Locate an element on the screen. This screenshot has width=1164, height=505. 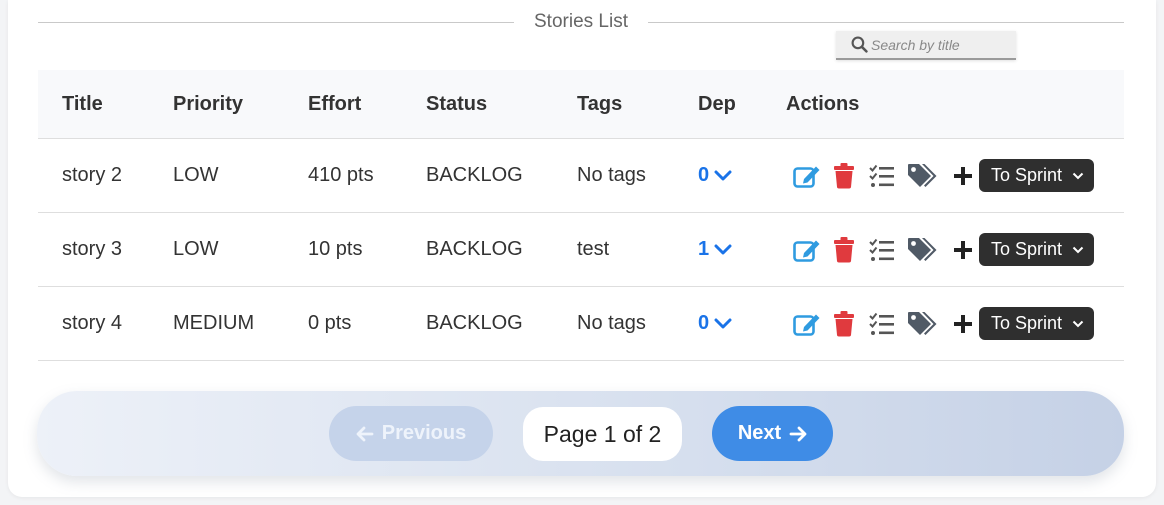
column-header-title: Title is located at coordinates (105, 104).